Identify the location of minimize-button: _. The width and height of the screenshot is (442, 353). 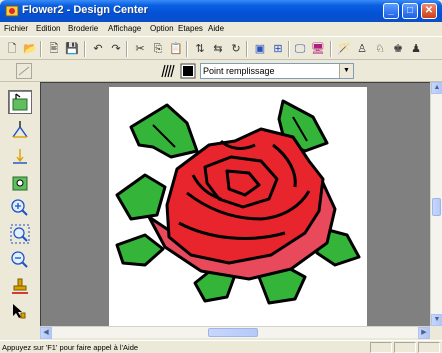
(391, 11).